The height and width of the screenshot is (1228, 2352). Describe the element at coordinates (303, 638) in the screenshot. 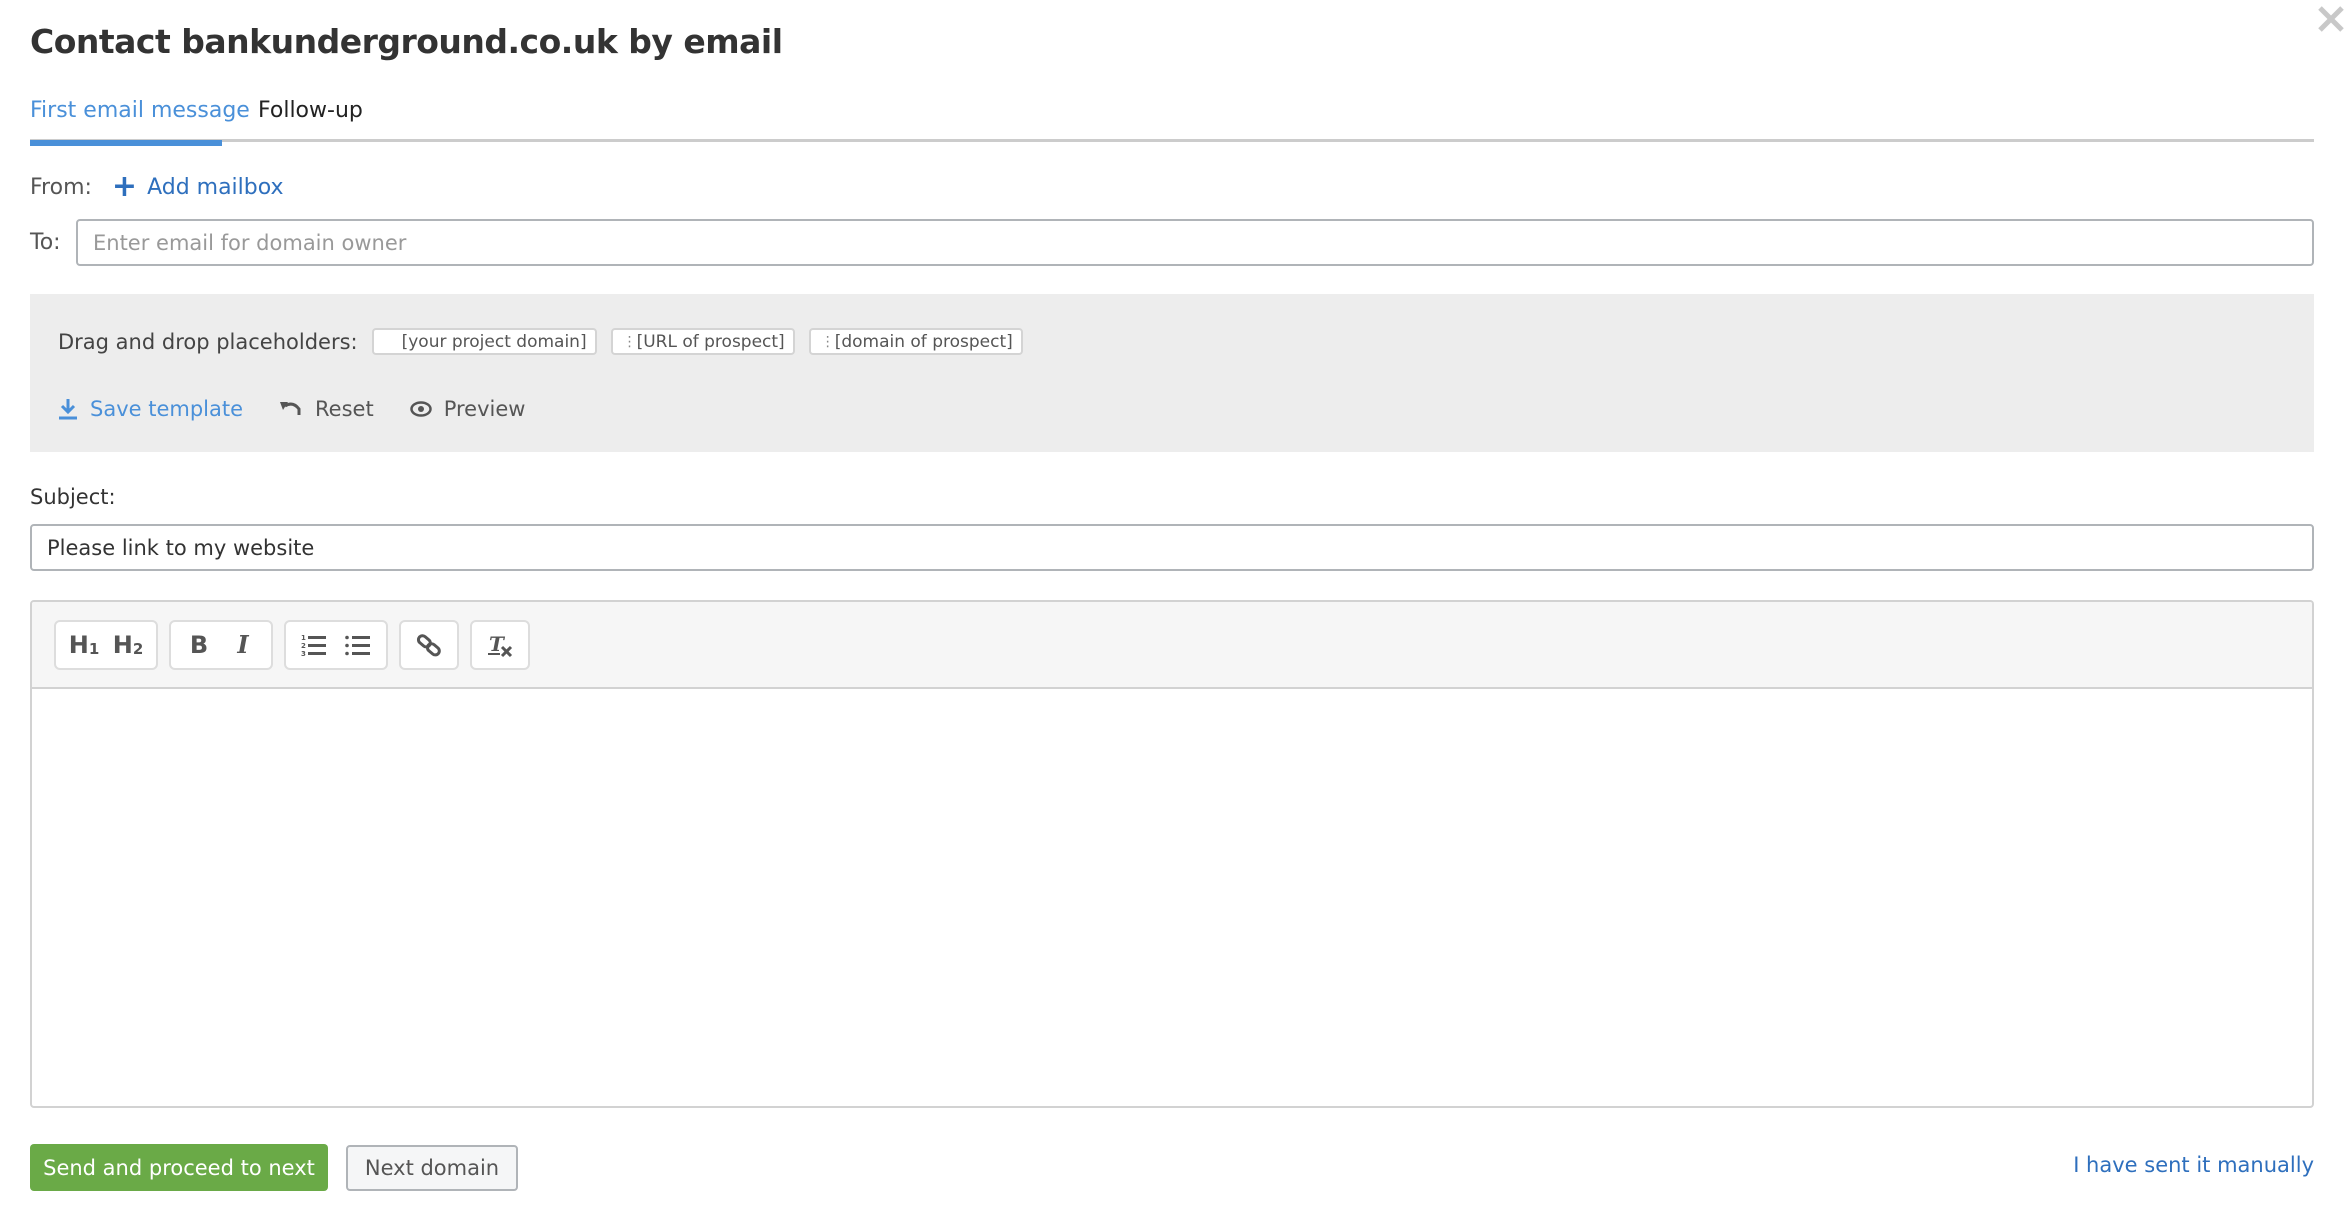

I see `svg-text: 1` at that location.